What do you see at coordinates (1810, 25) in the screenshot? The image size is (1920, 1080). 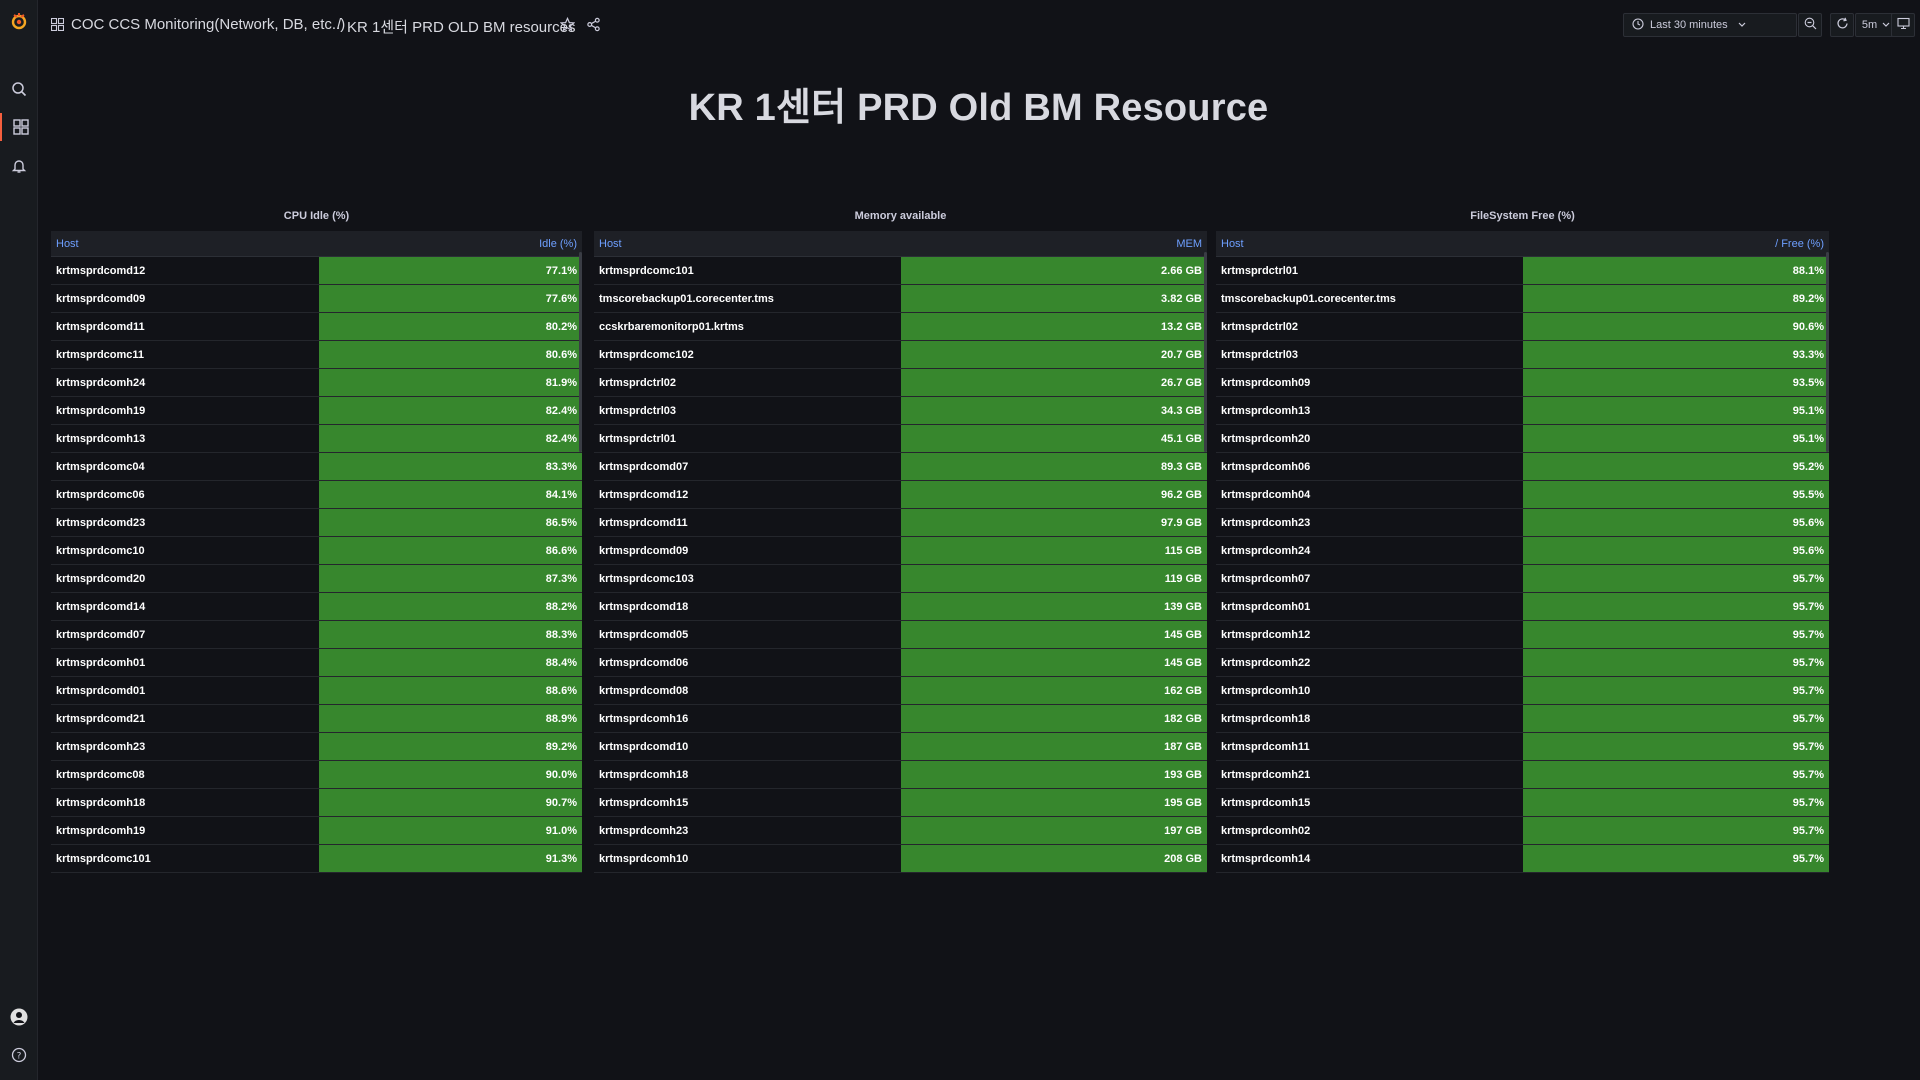 I see `zoom-out-button` at bounding box center [1810, 25].